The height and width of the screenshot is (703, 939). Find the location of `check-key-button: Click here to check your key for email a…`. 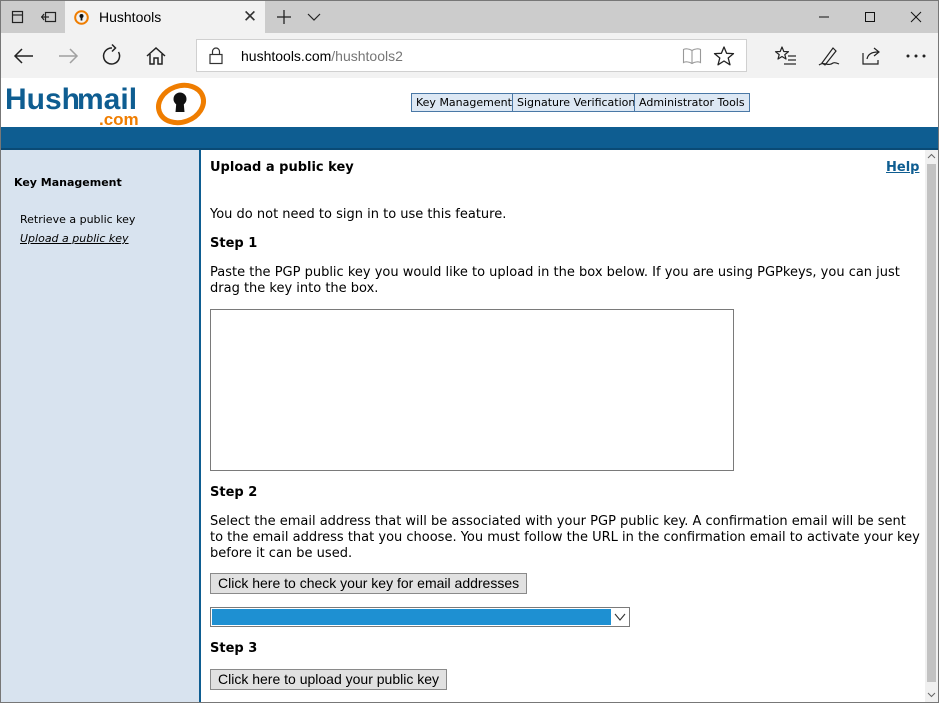

check-key-button: Click here to check your key for email a… is located at coordinates (369, 583).